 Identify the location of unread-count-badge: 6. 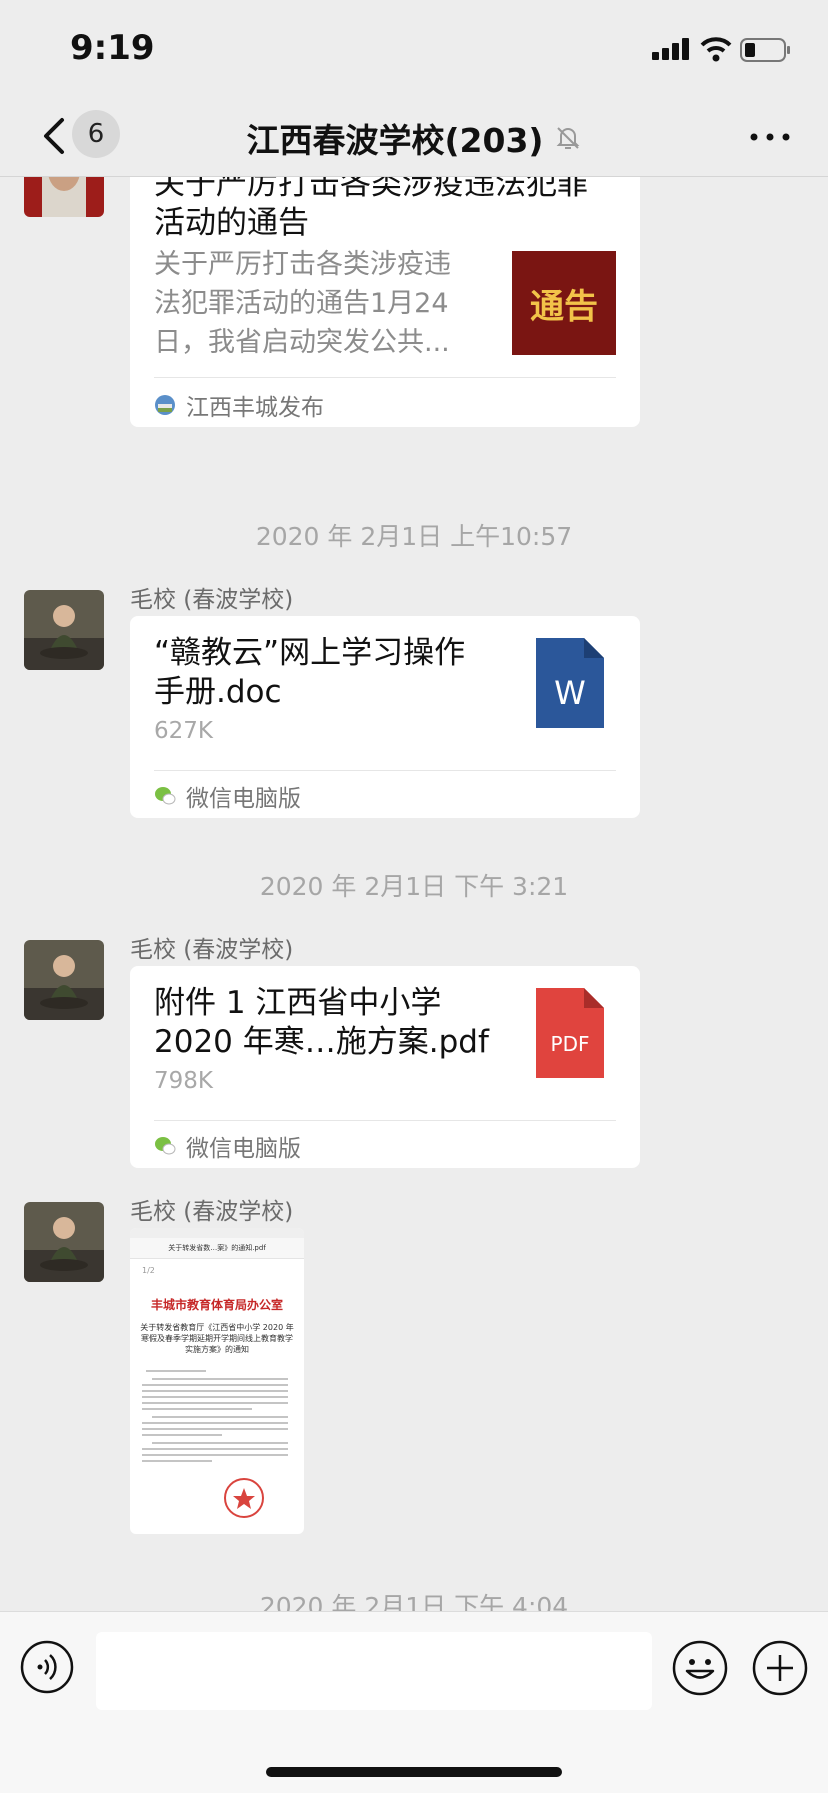
(96, 134).